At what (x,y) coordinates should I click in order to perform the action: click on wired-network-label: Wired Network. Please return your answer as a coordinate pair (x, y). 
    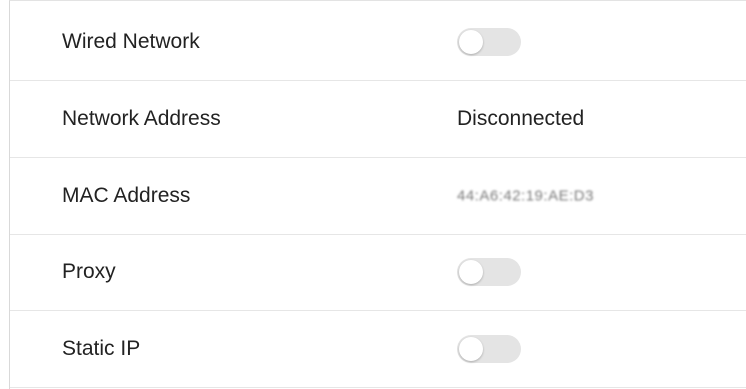
    Looking at the image, I should click on (131, 41).